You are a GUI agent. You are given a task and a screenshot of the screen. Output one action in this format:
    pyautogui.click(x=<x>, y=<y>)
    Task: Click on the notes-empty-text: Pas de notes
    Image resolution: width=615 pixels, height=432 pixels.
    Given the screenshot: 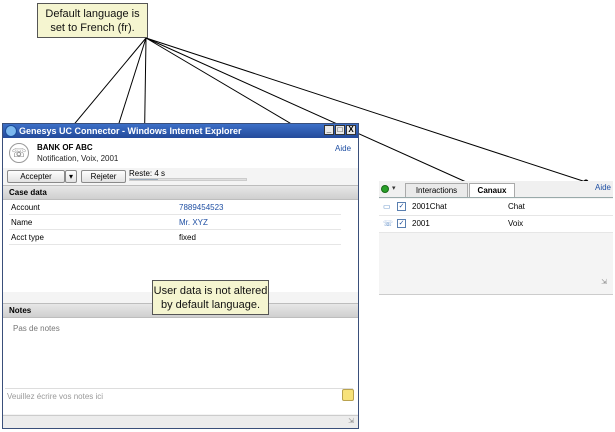 What is the action you would take?
    pyautogui.click(x=36, y=328)
    